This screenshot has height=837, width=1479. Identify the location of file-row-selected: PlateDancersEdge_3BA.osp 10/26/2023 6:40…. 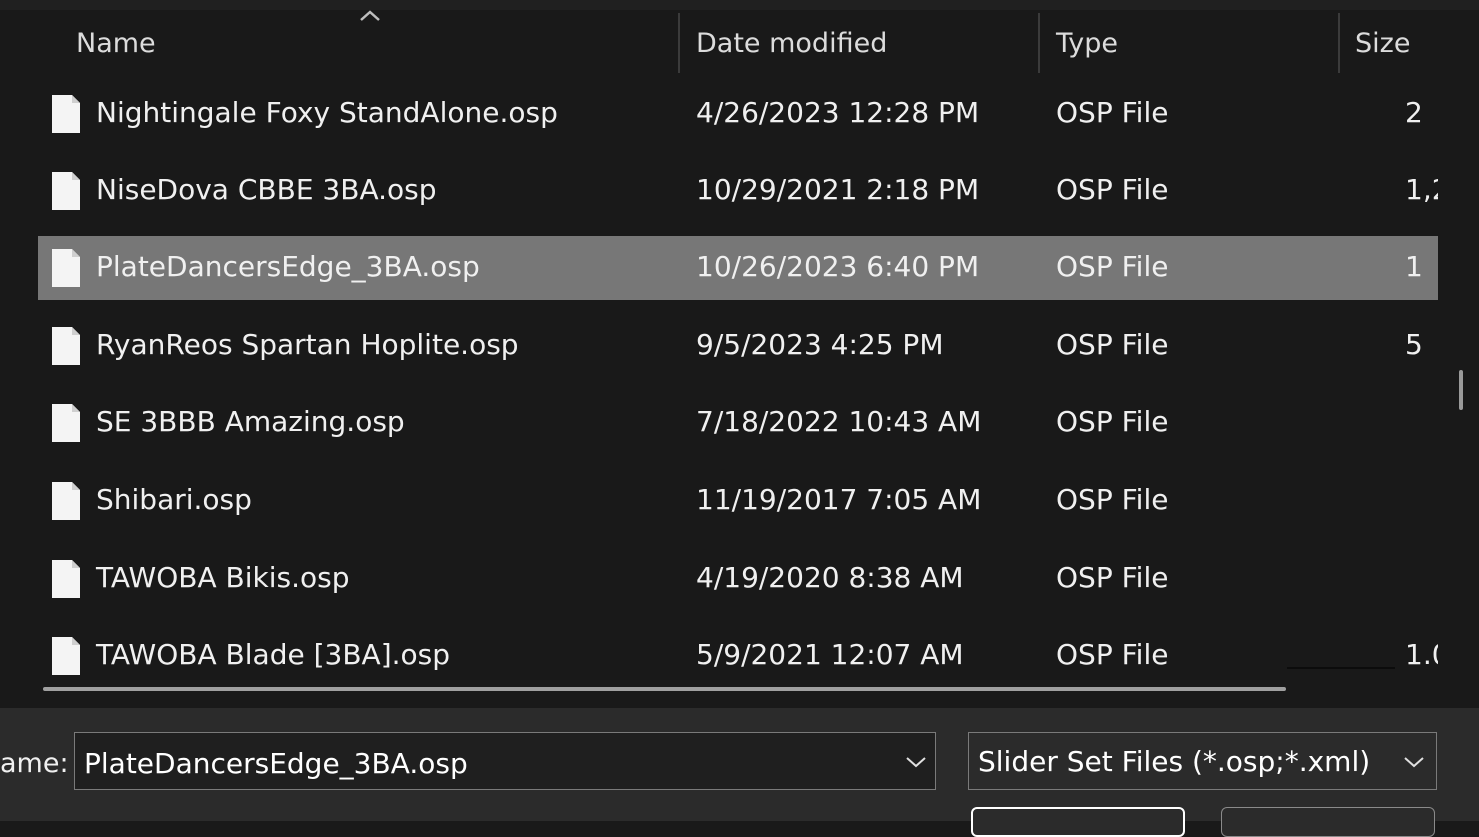
(738, 268).